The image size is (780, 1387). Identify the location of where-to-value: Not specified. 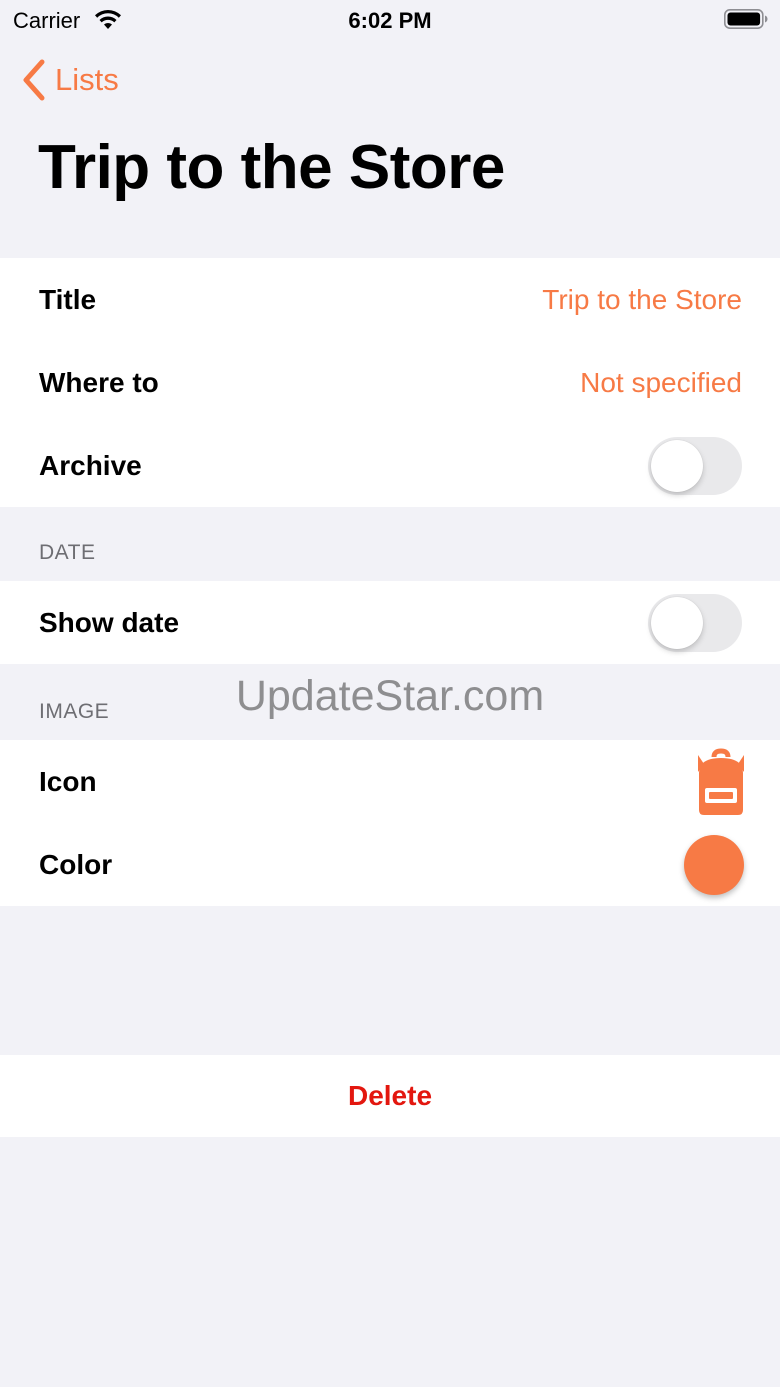
(661, 383).